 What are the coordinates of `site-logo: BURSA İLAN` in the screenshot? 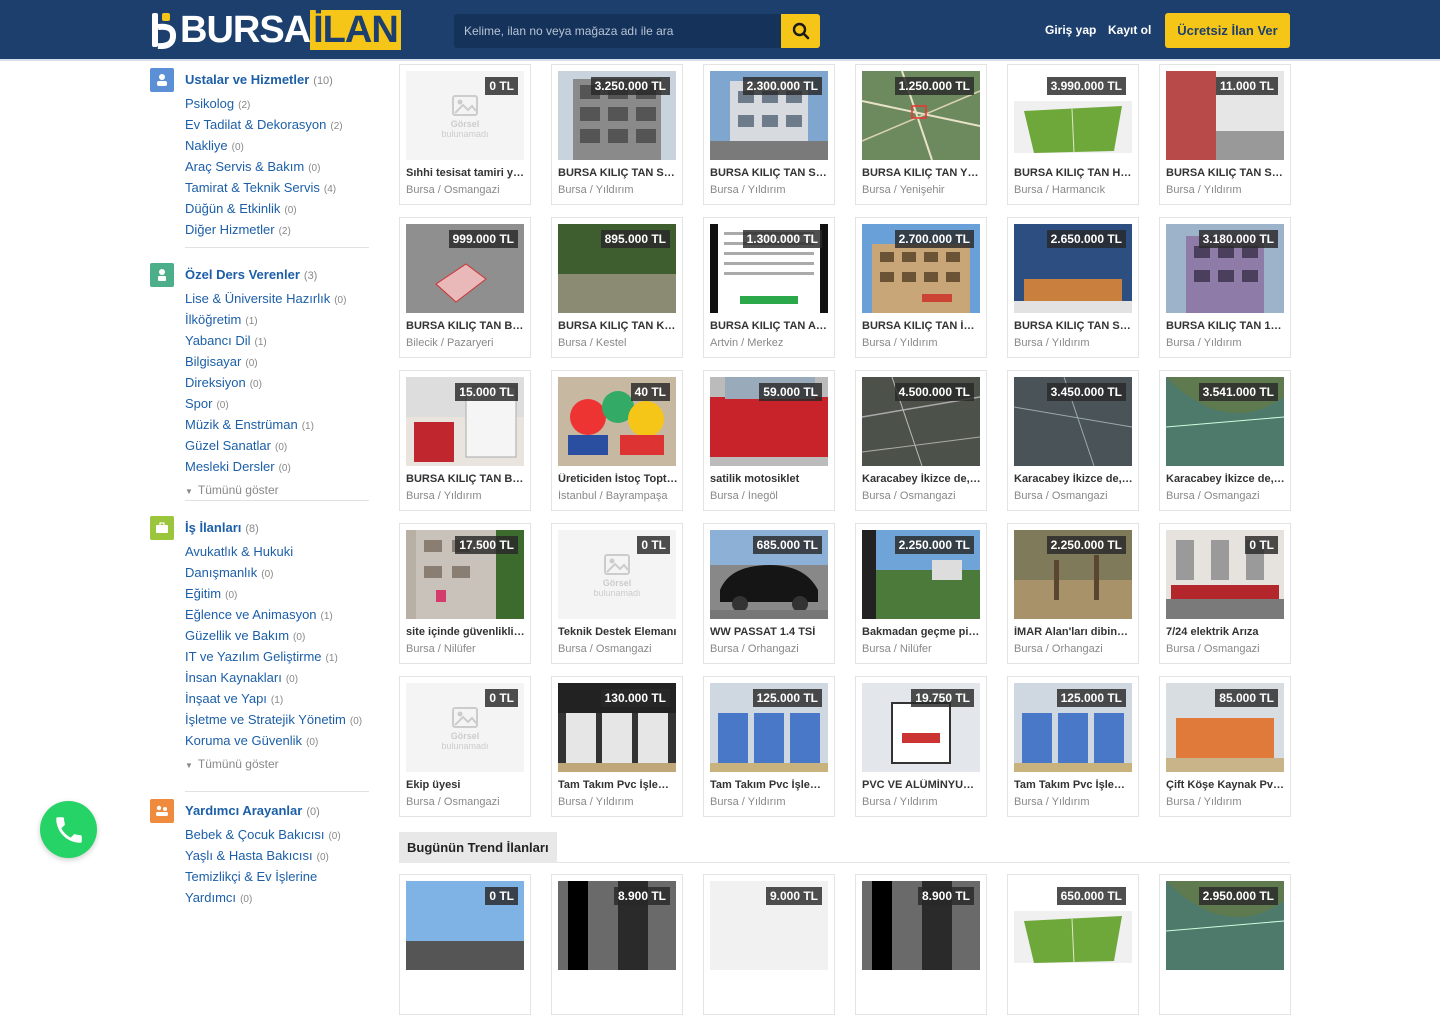 It's located at (275, 30).